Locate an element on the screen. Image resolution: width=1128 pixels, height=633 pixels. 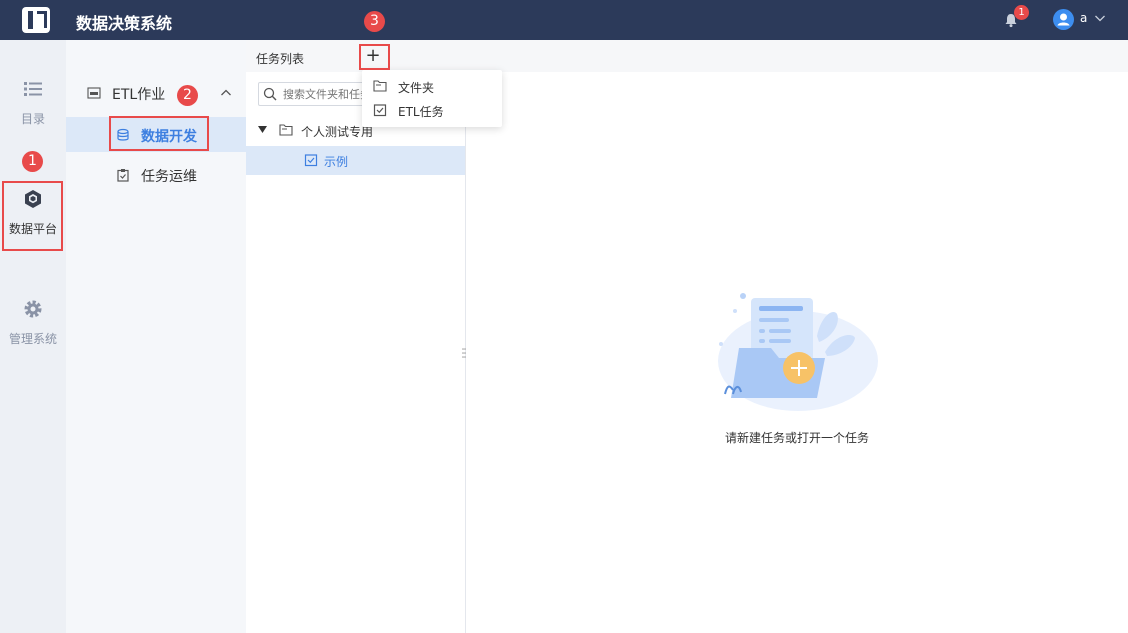
app-title: 数据决策系统 is located at coordinates (124, 23).